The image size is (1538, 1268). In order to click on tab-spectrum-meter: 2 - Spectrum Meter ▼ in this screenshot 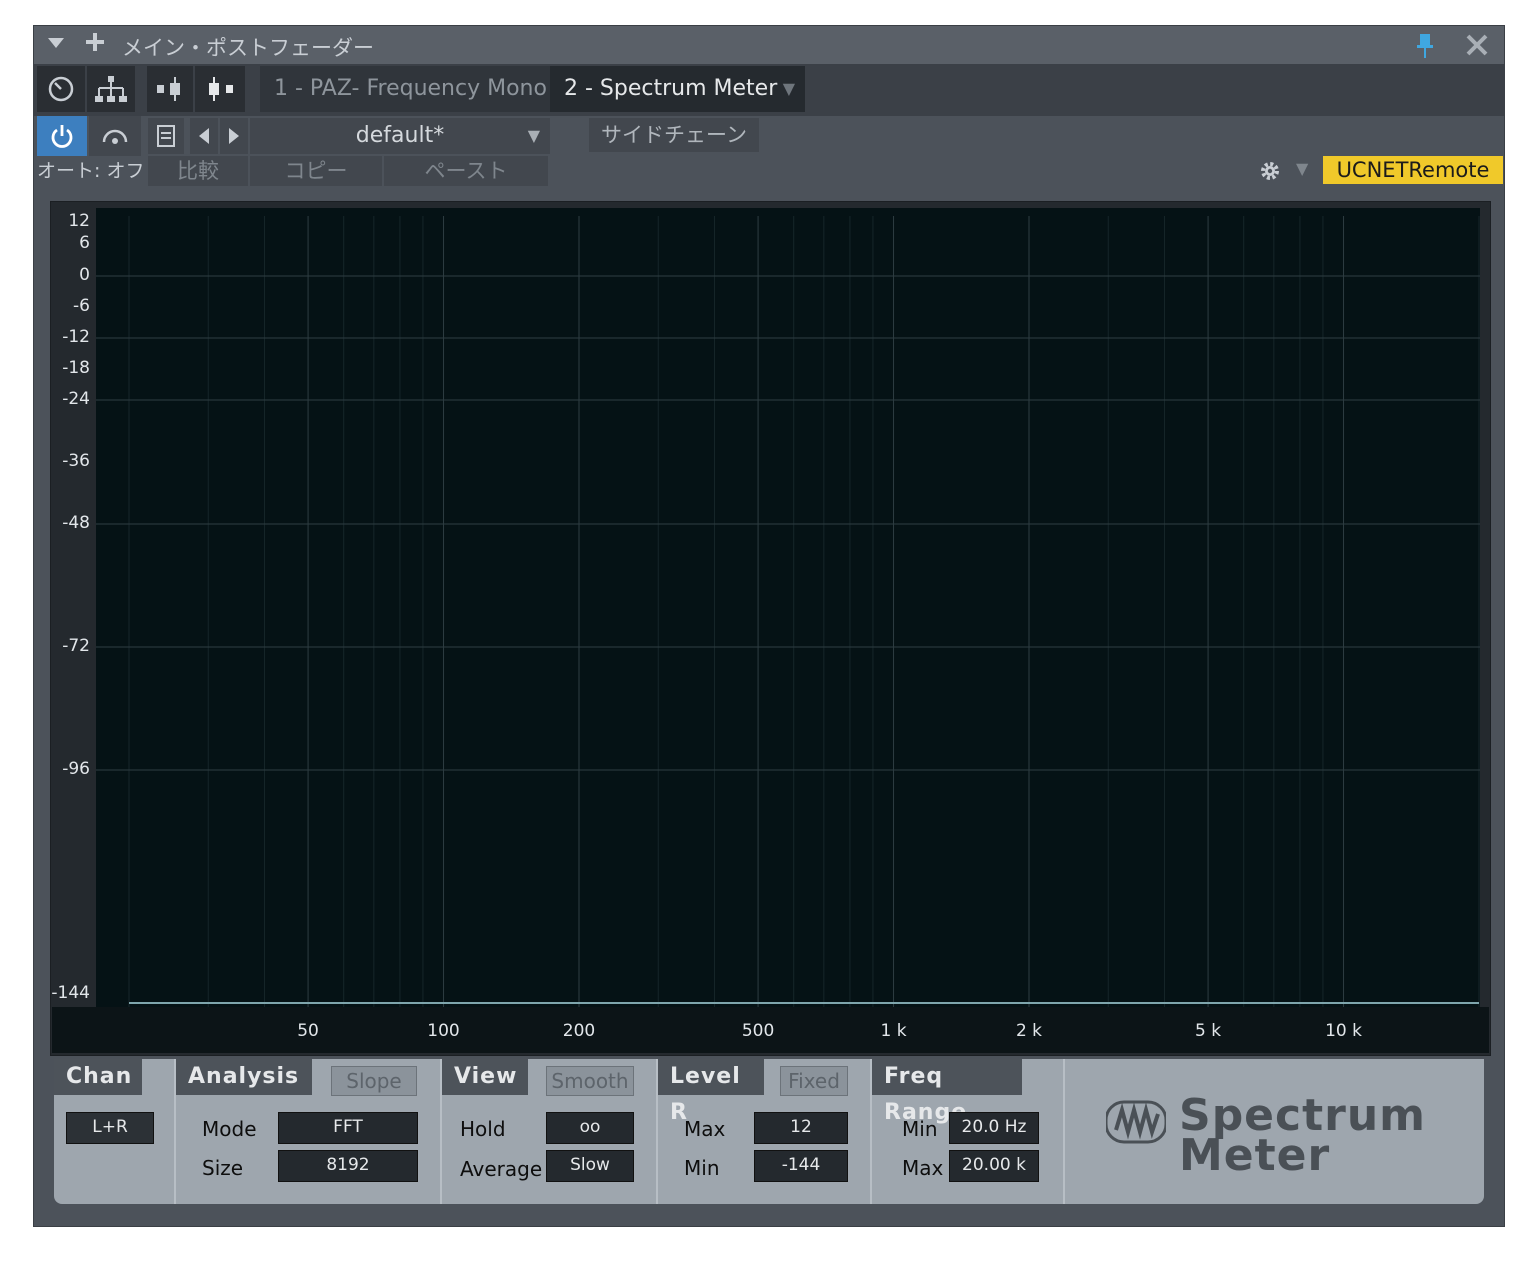, I will do `click(677, 89)`.